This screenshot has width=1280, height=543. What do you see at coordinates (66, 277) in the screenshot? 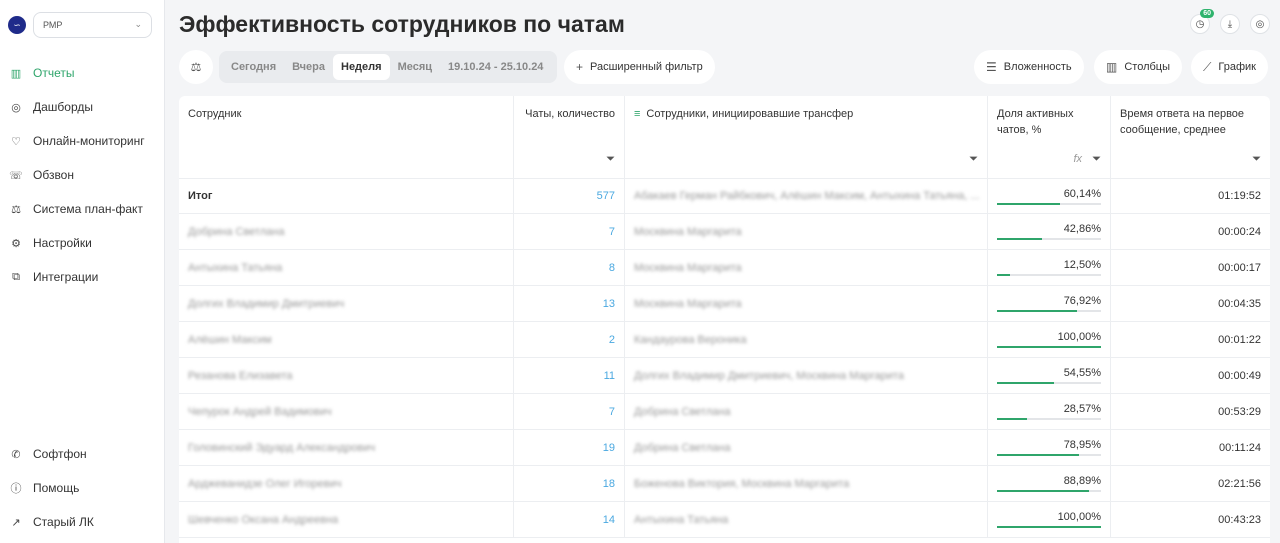
I see `sidebar-item-label: Интеграции` at bounding box center [66, 277].